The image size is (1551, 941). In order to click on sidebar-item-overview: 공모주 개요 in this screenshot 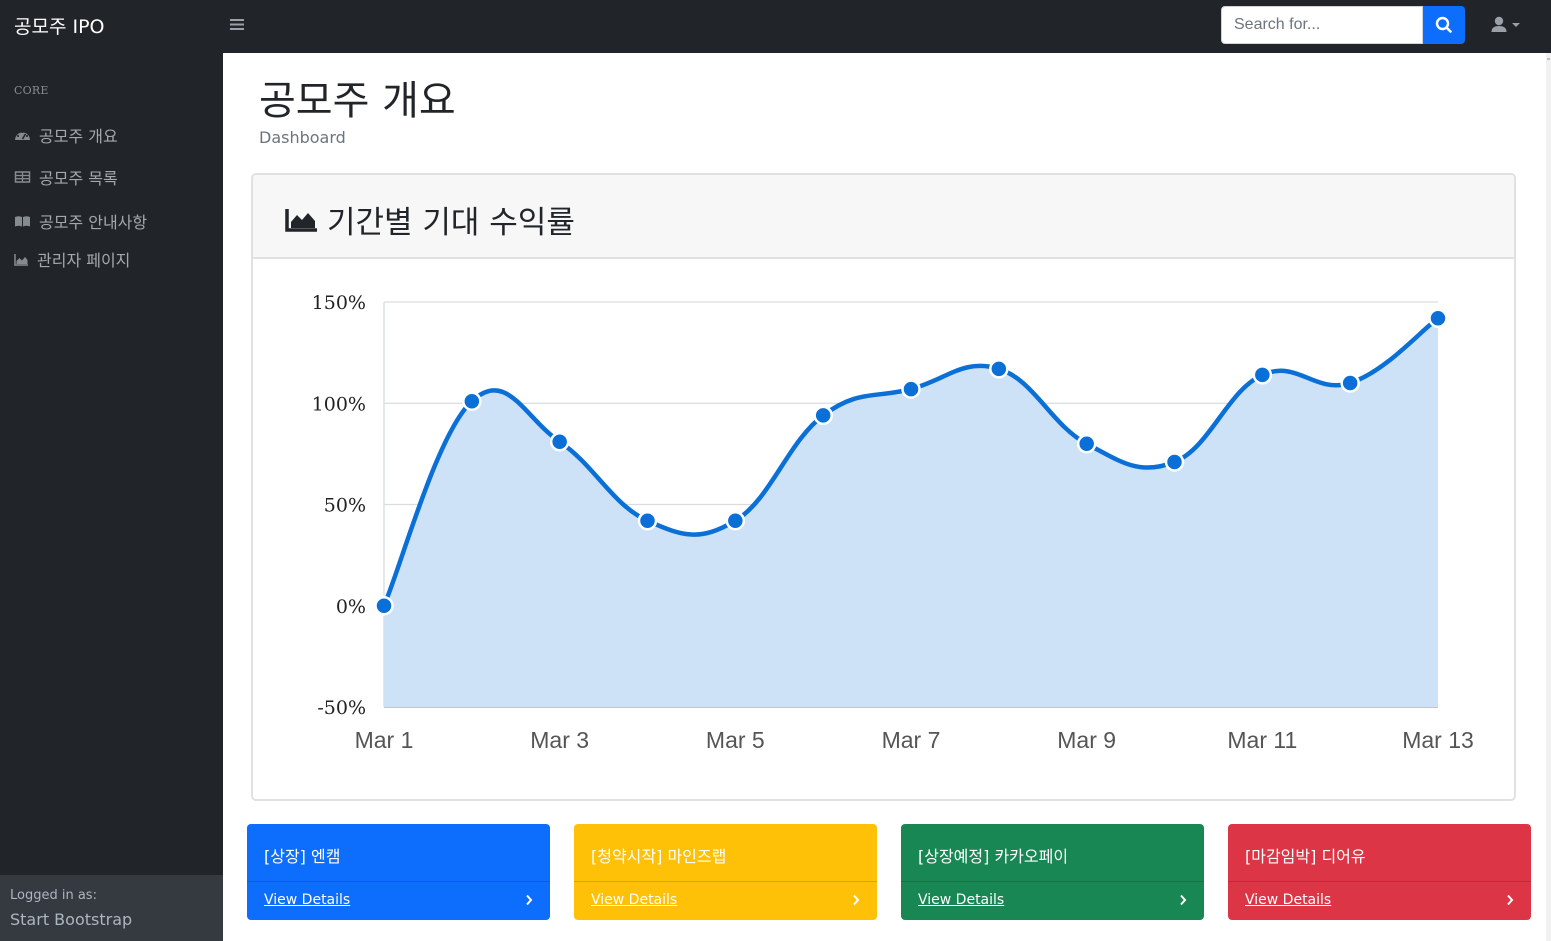, I will do `click(66, 135)`.